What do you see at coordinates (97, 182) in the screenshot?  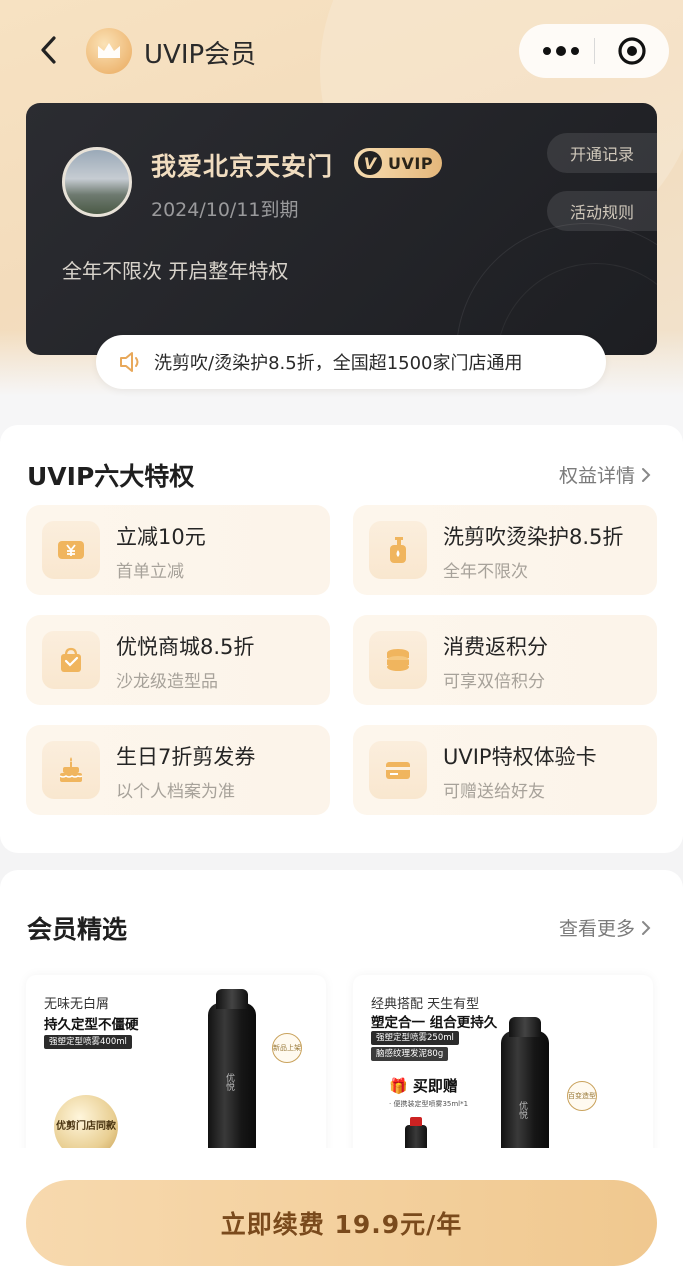 I see `avatar` at bounding box center [97, 182].